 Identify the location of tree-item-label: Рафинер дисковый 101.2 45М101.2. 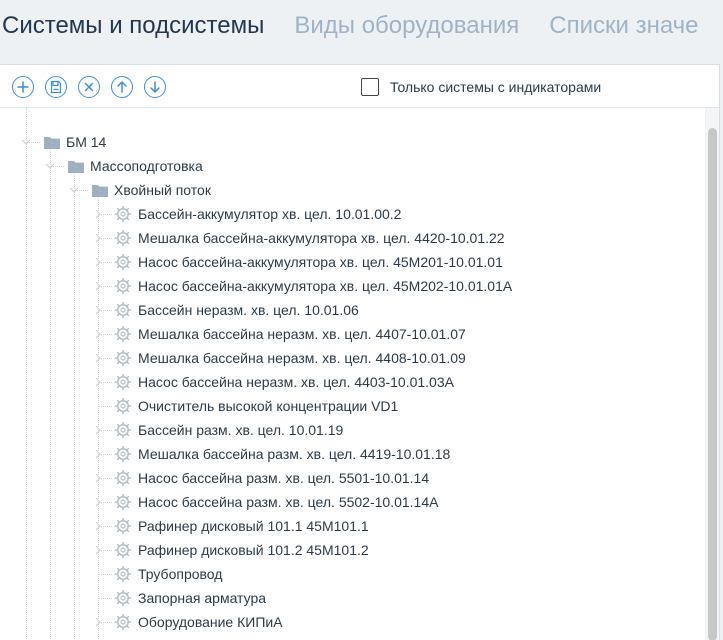
(253, 550).